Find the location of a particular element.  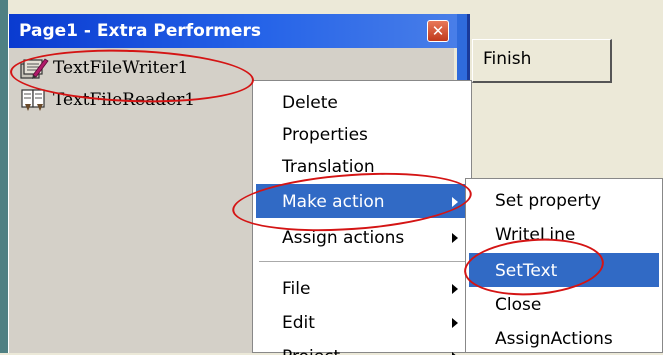

window-title-bar: Page1 - Extra Performers ✕ is located at coordinates (236, 31).